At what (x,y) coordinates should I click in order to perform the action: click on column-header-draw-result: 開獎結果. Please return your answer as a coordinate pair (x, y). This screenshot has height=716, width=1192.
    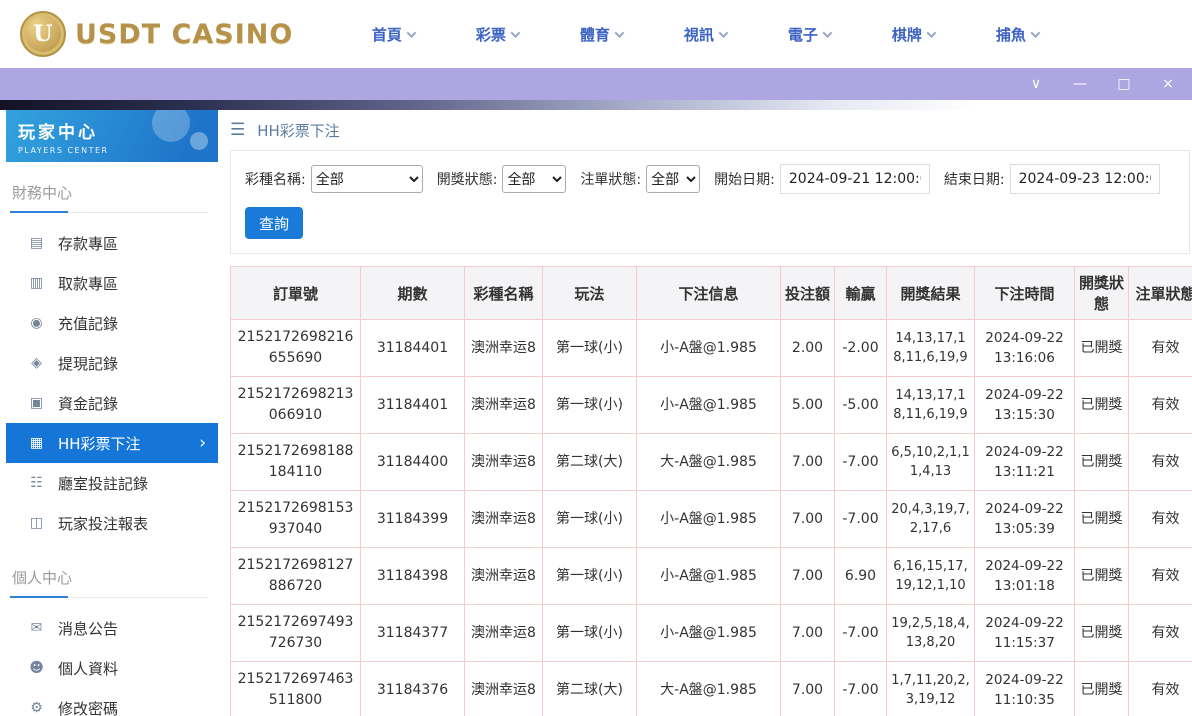
    Looking at the image, I should click on (930, 293).